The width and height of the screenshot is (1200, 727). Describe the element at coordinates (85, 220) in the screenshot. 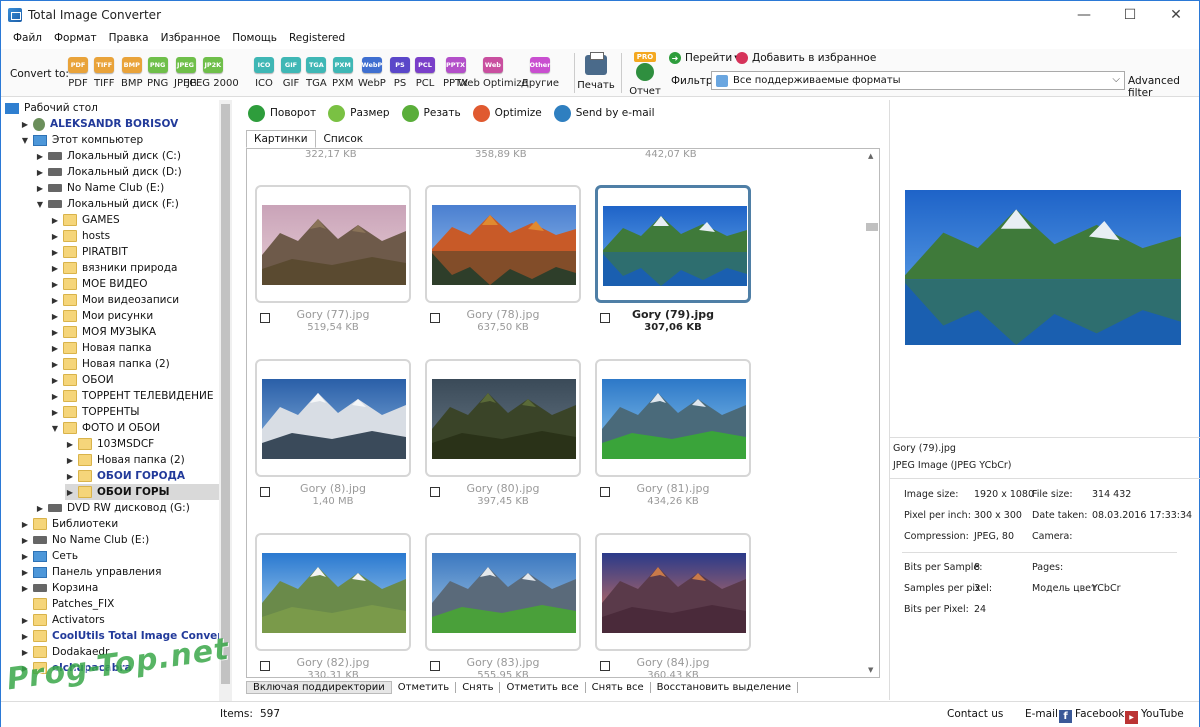

I see `tree-item: ▶ GAMES` at that location.